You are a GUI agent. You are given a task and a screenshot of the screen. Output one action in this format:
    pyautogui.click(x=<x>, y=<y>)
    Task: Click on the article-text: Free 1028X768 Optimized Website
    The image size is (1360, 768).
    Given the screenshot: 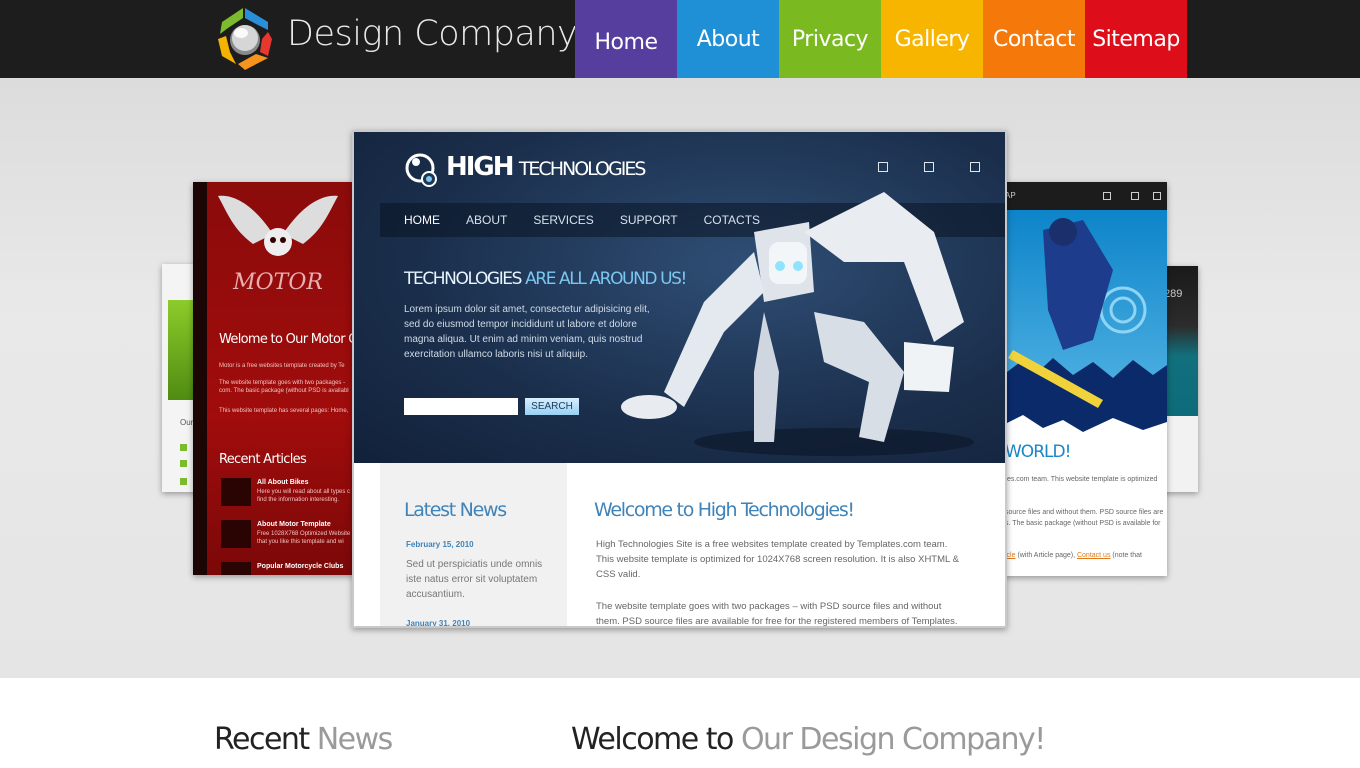 What is the action you would take?
    pyautogui.click(x=304, y=534)
    